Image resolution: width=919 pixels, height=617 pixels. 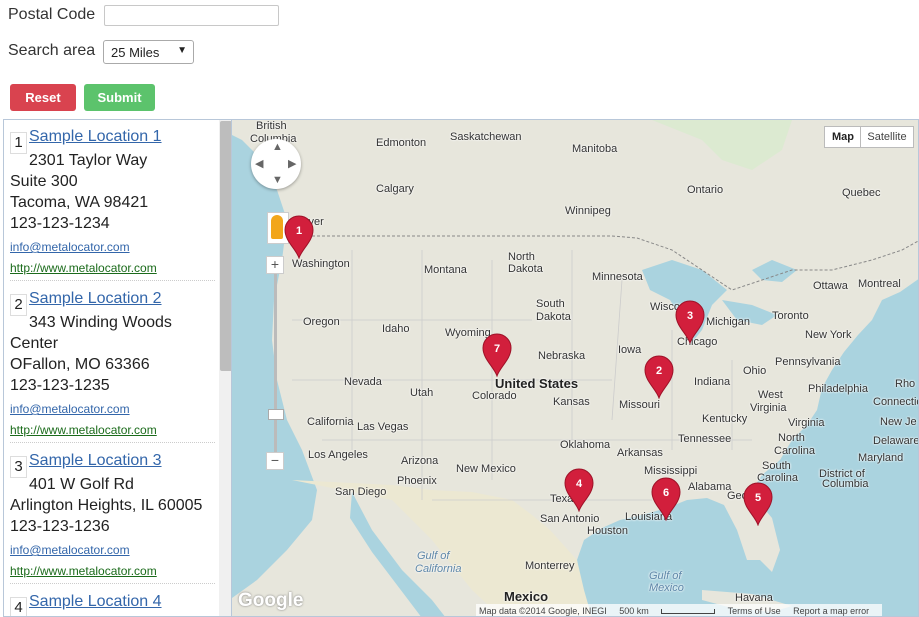 What do you see at coordinates (543, 611) in the screenshot?
I see `map-data-credit: Map data ©2014 Google, INEGI` at bounding box center [543, 611].